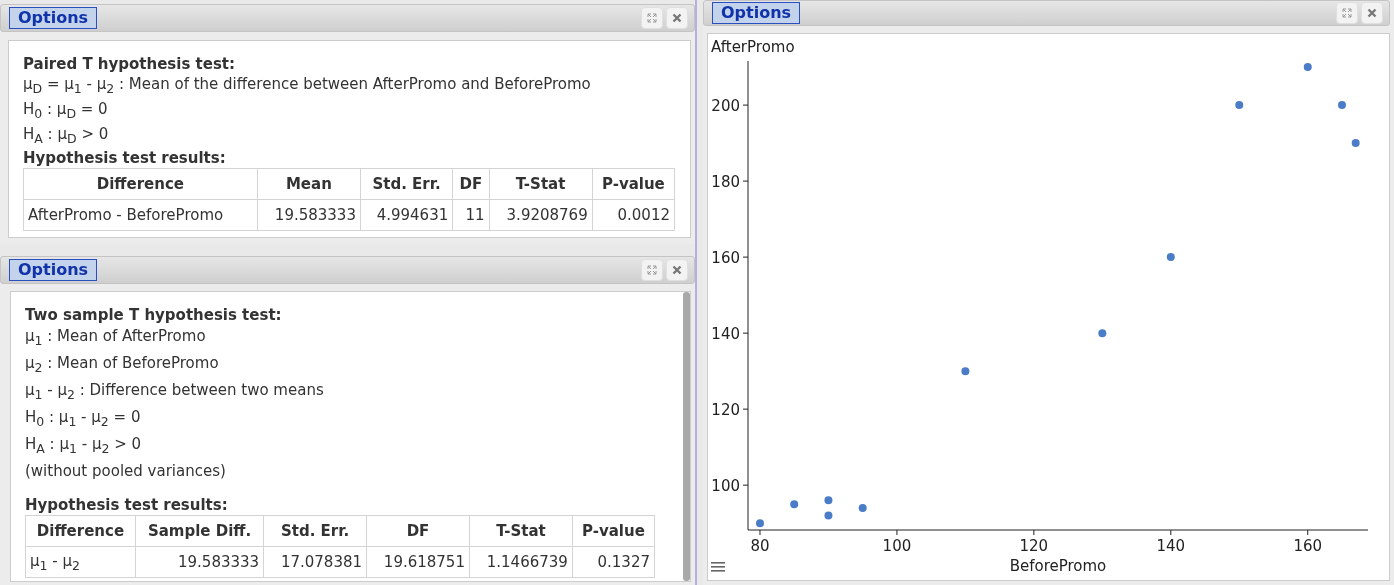 This screenshot has height=585, width=1394. Describe the element at coordinates (686, 436) in the screenshot. I see `scrollbar` at that location.